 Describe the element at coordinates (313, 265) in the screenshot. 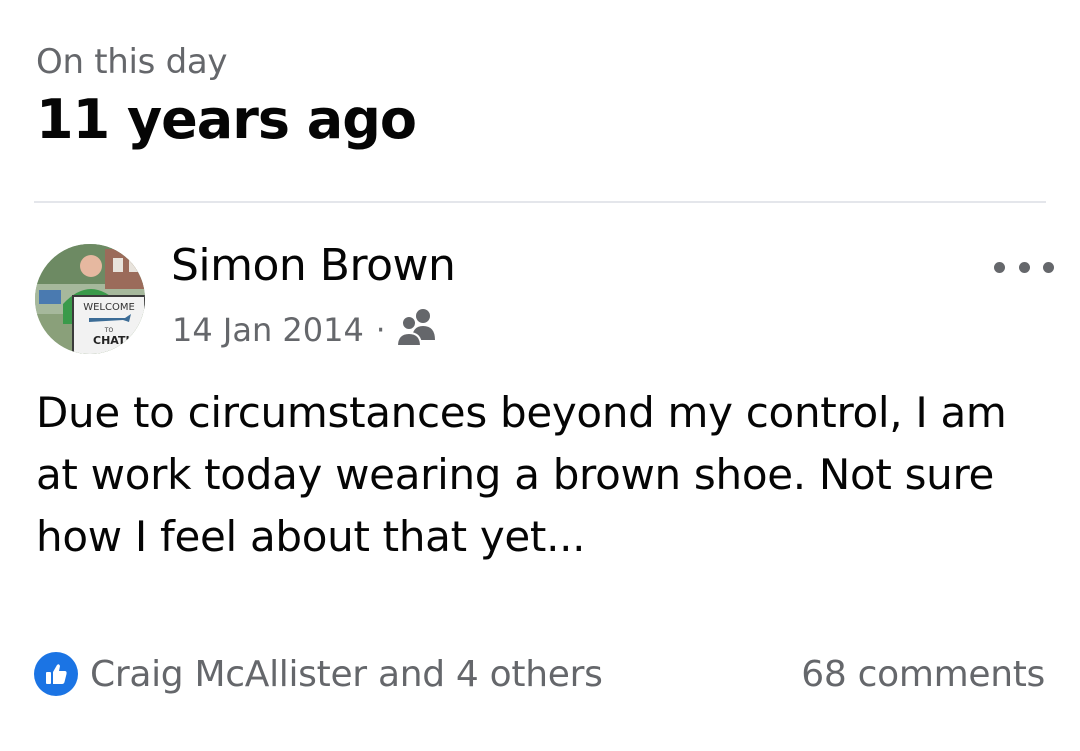

I see `author-name: Simon Brown` at that location.